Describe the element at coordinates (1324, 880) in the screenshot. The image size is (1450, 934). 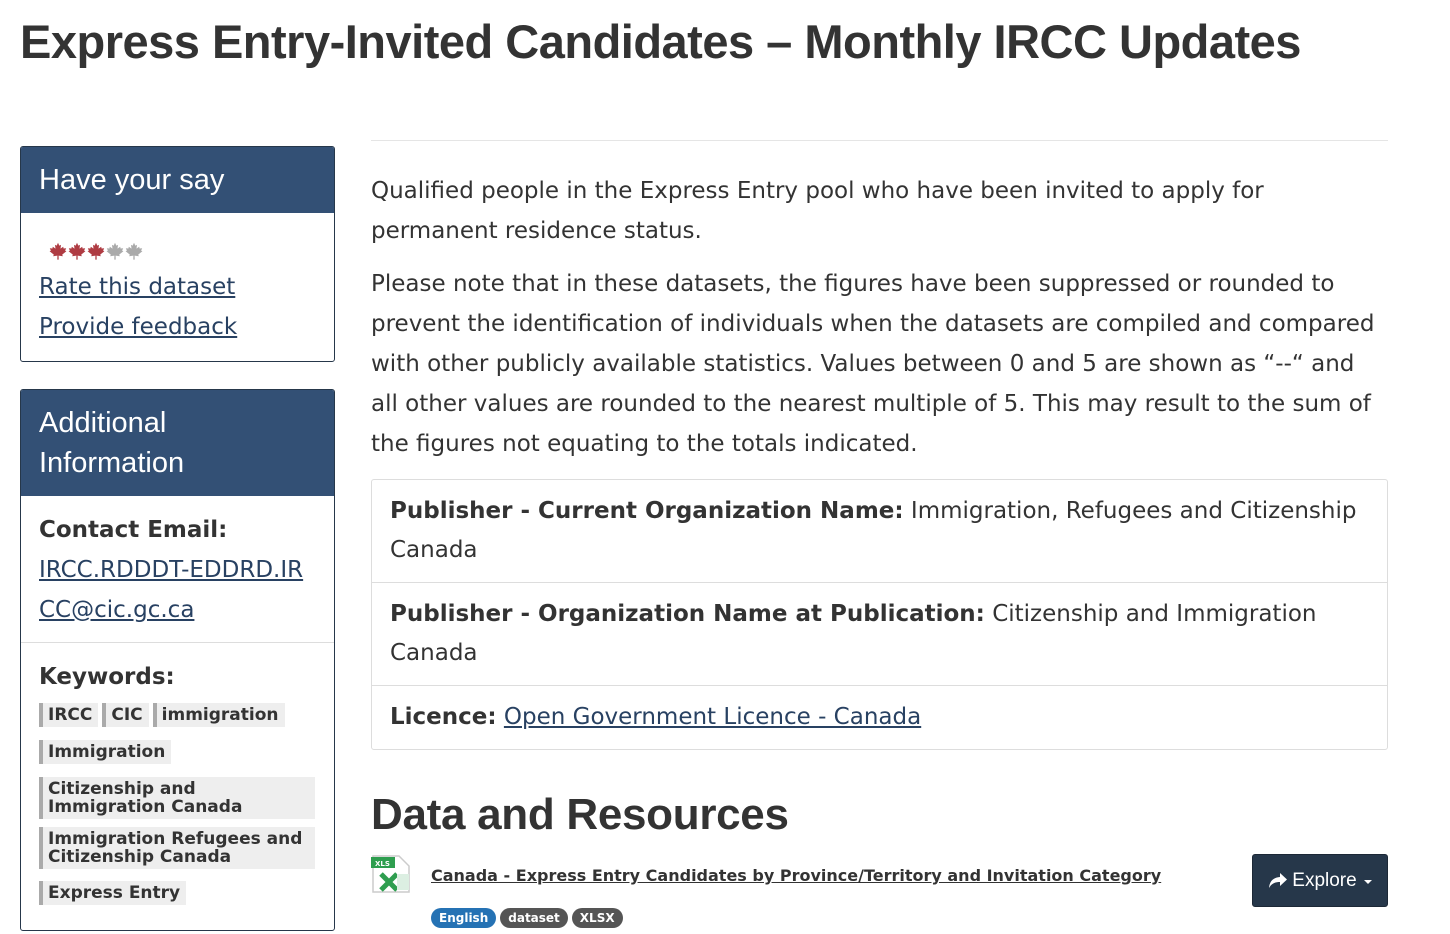
I see `explore-label: Explore` at that location.